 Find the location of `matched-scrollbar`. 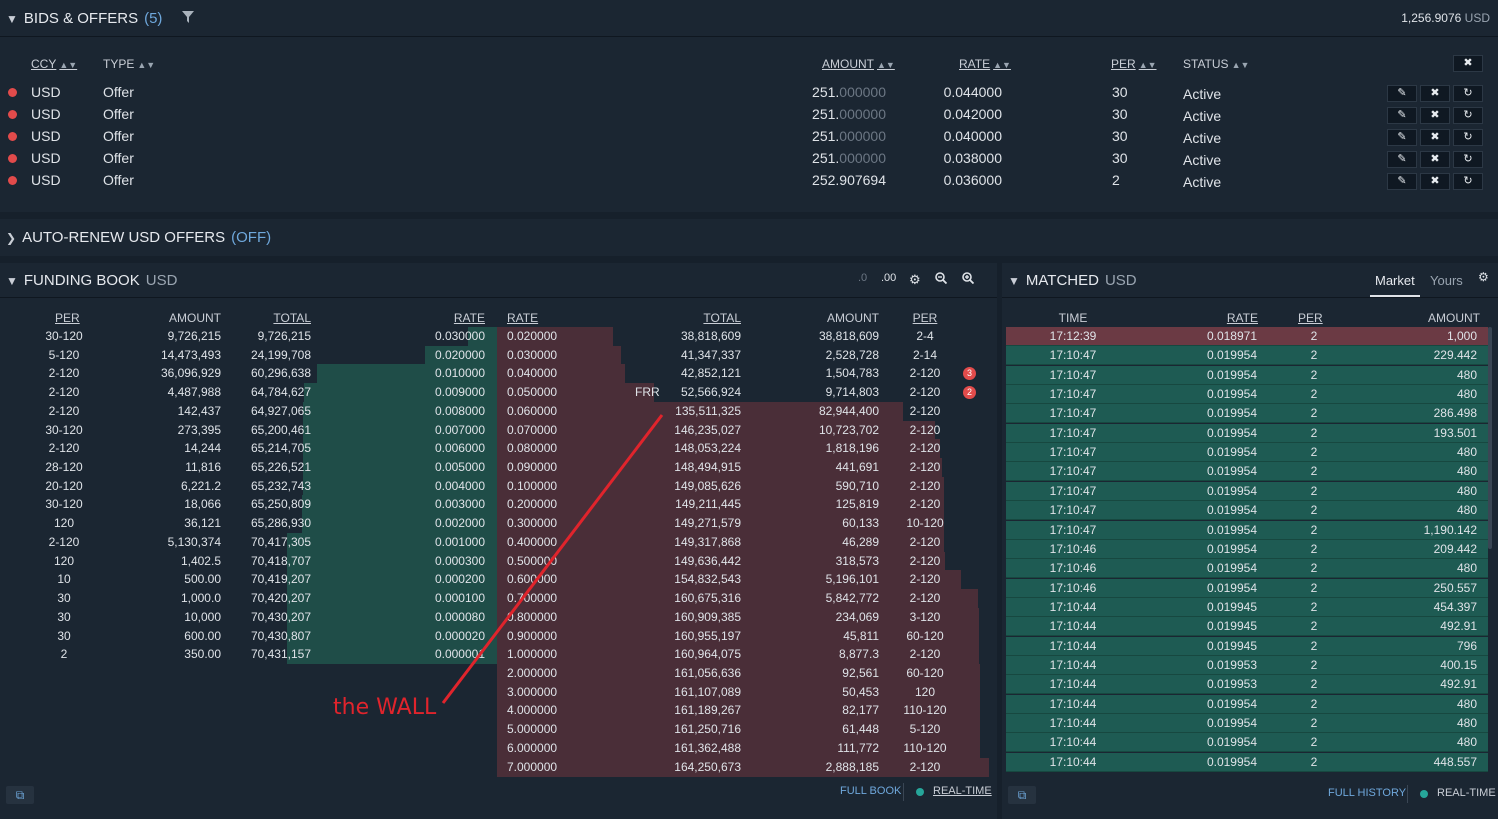

matched-scrollbar is located at coordinates (1490, 438).